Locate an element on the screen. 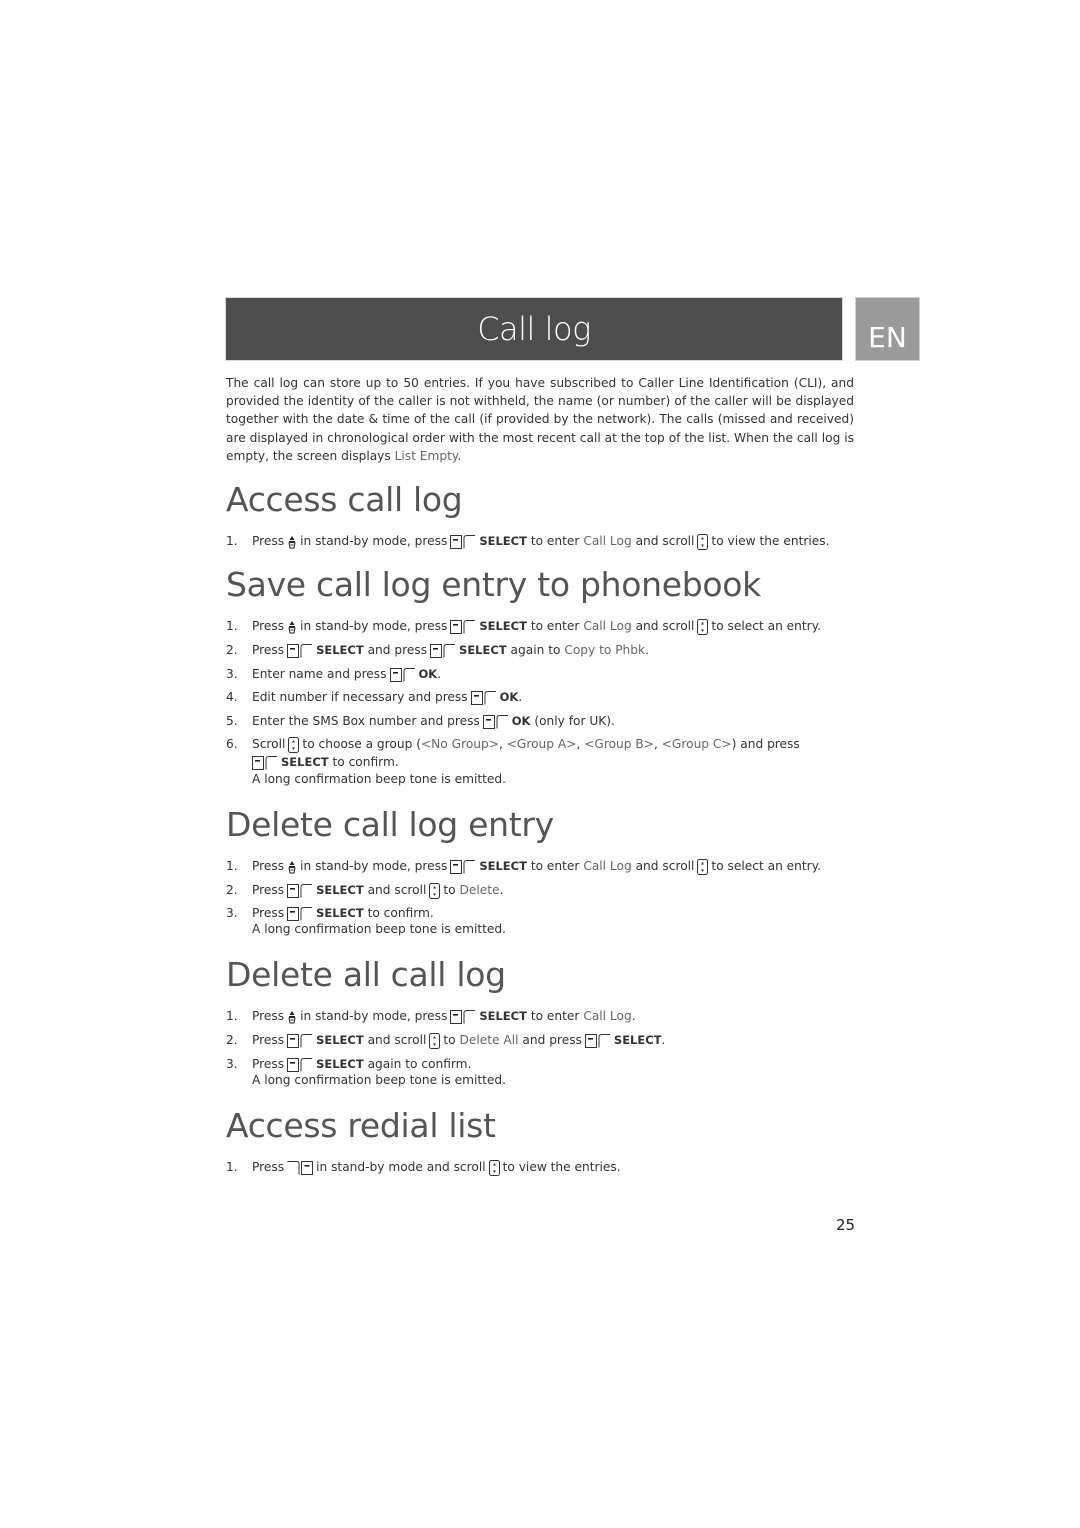 The height and width of the screenshot is (1528, 1080). menu-text-list-empty: List Empty is located at coordinates (426, 455).